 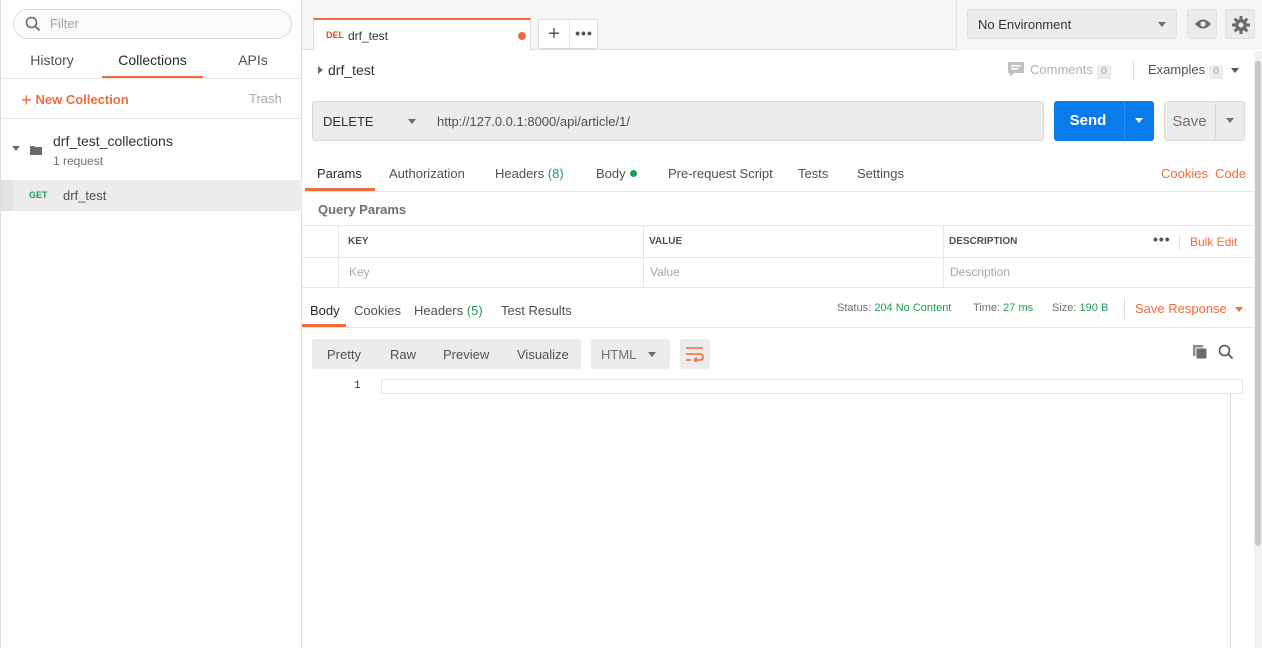 I want to click on column-header-key: KEY, so click(x=358, y=241).